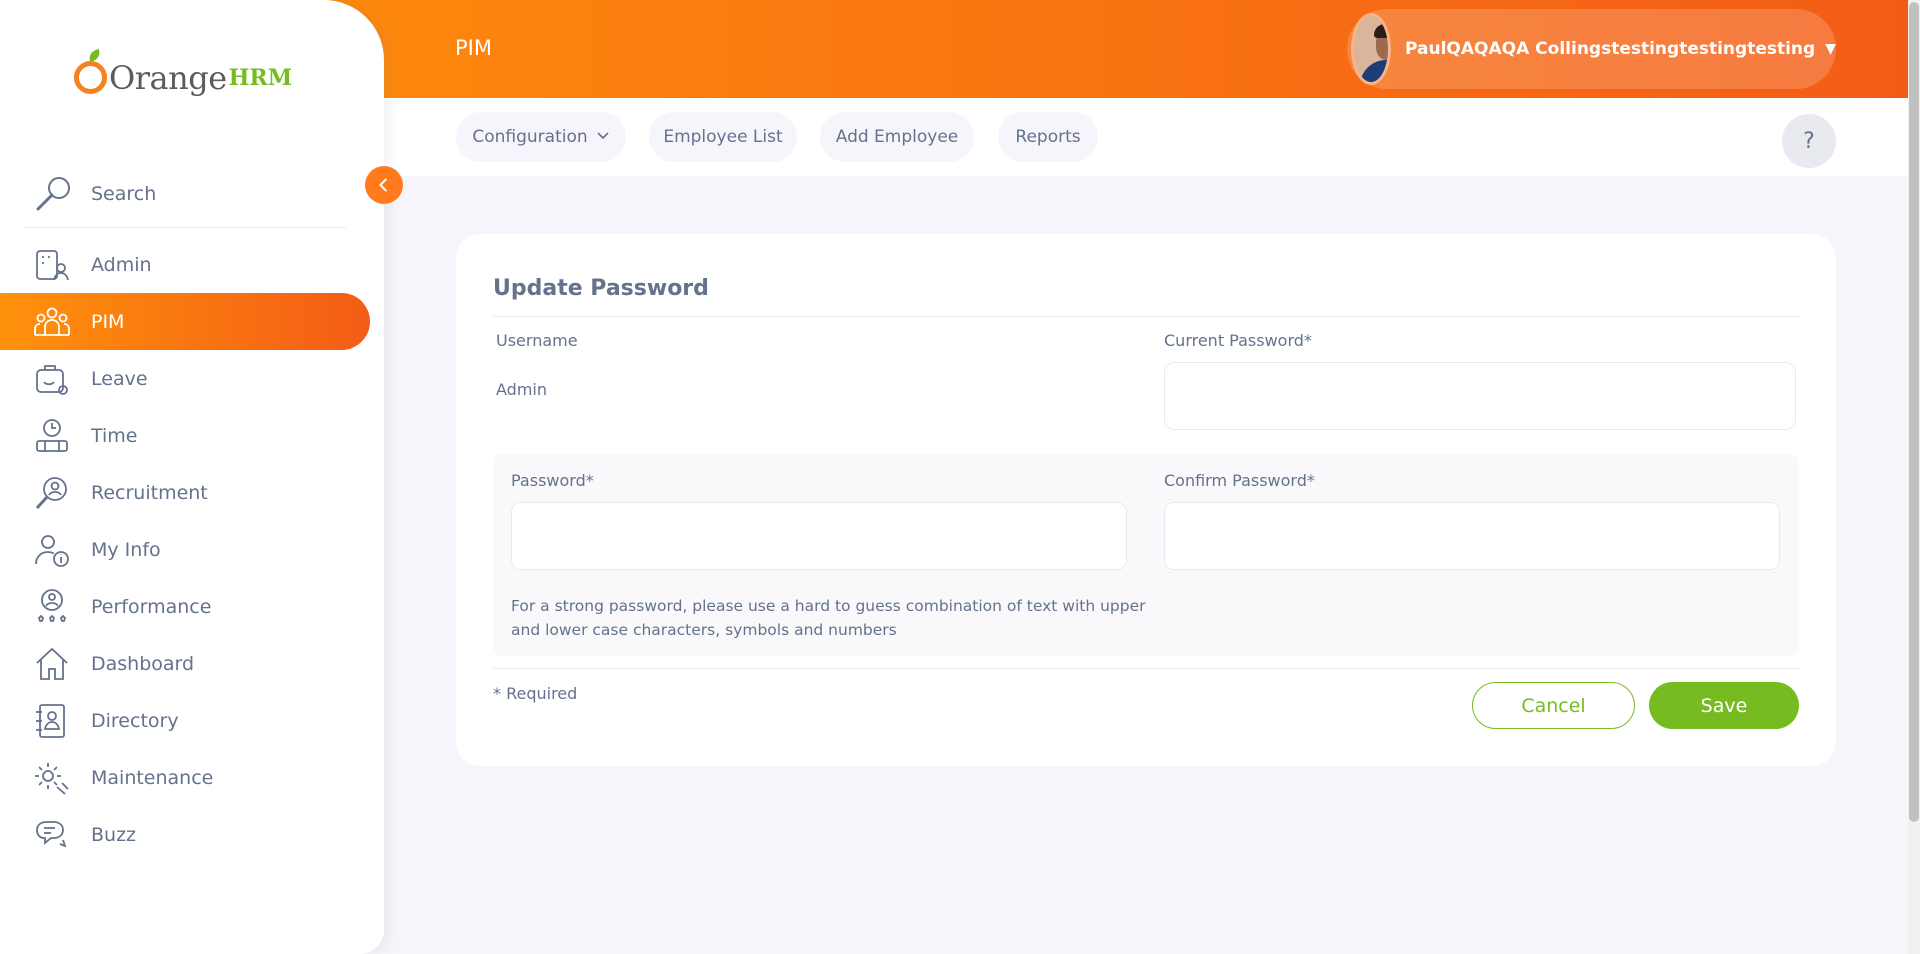 The image size is (1920, 954). I want to click on orangehrm-logo: Orange HRM, so click(183, 71).